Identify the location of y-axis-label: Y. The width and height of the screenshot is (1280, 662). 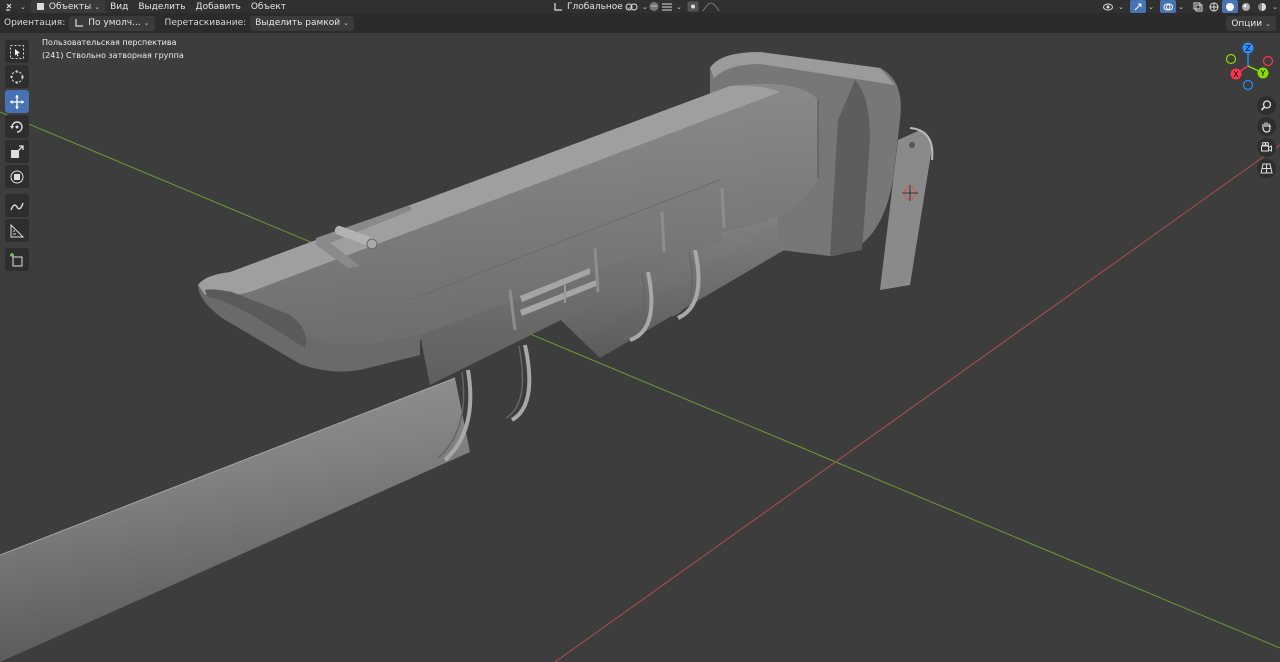
(1263, 73).